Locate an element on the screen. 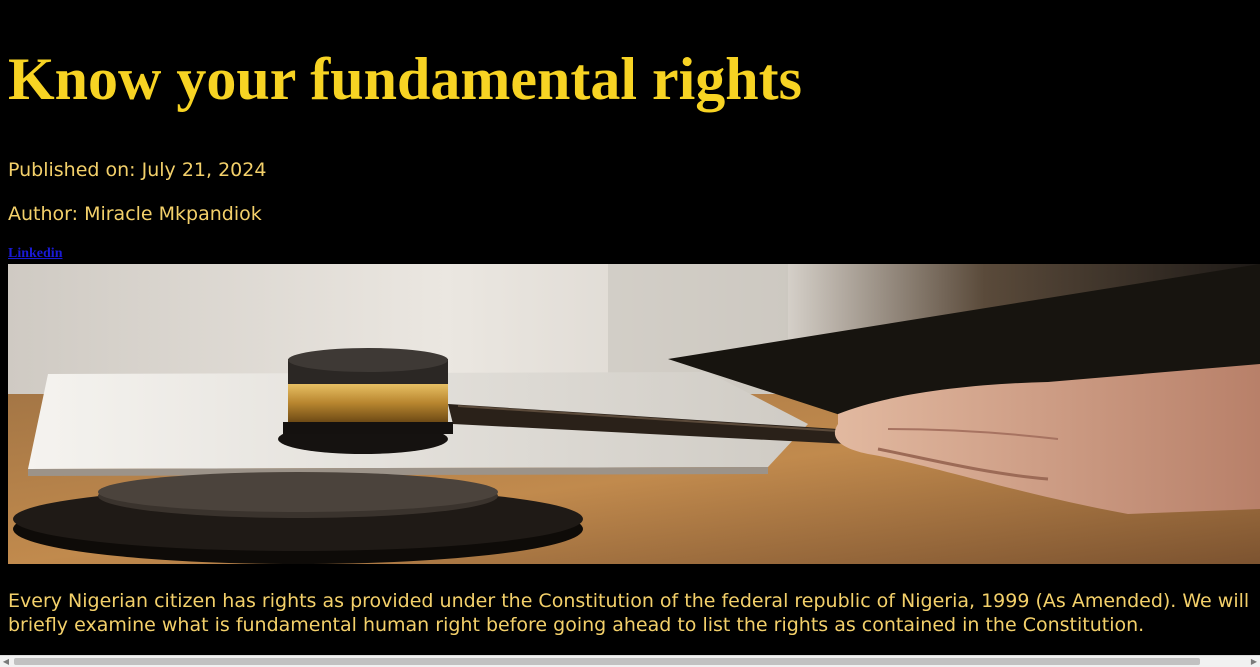 Image resolution: width=1260 pixels, height=667 pixels. horizontal-scrollbar: ◀ ▶ is located at coordinates (630, 661).